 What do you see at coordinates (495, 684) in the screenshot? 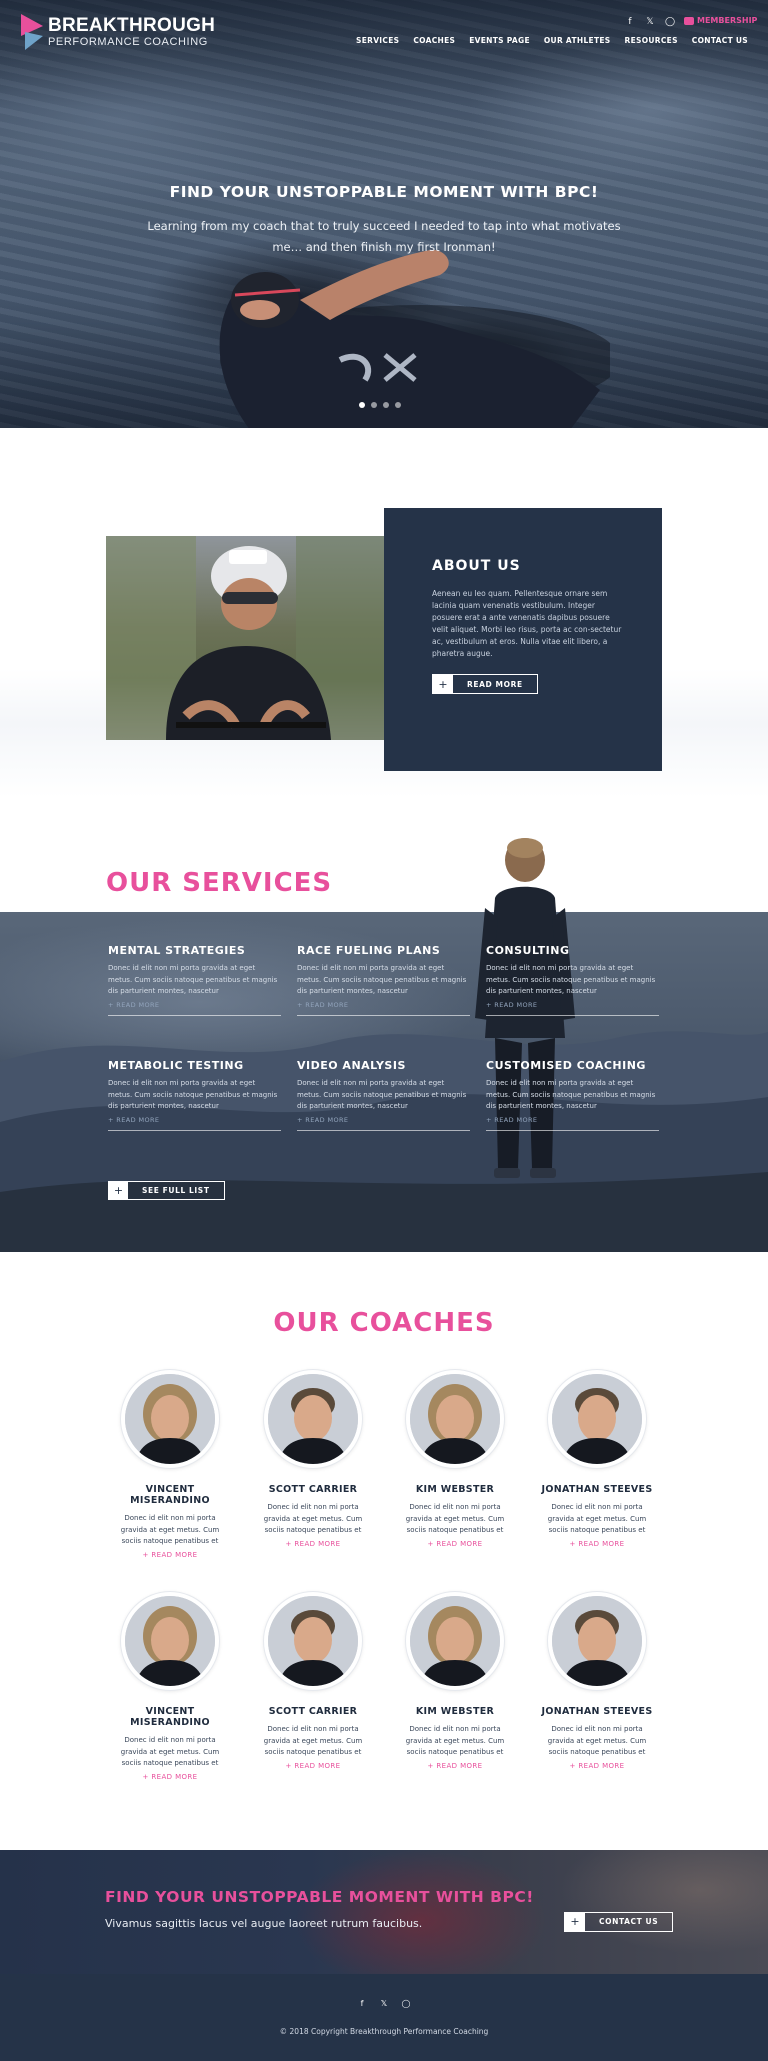
I see `read-more-label: READ MORE` at bounding box center [495, 684].